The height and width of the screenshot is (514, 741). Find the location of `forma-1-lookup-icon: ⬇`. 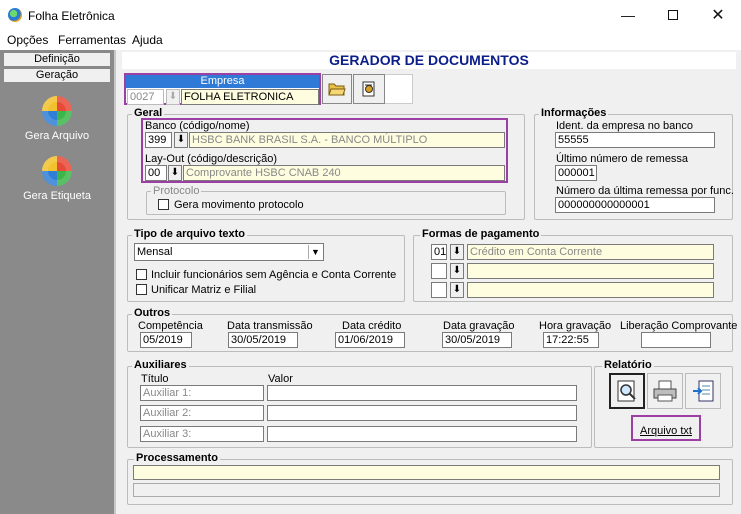

forma-1-lookup-icon: ⬇ is located at coordinates (457, 252).